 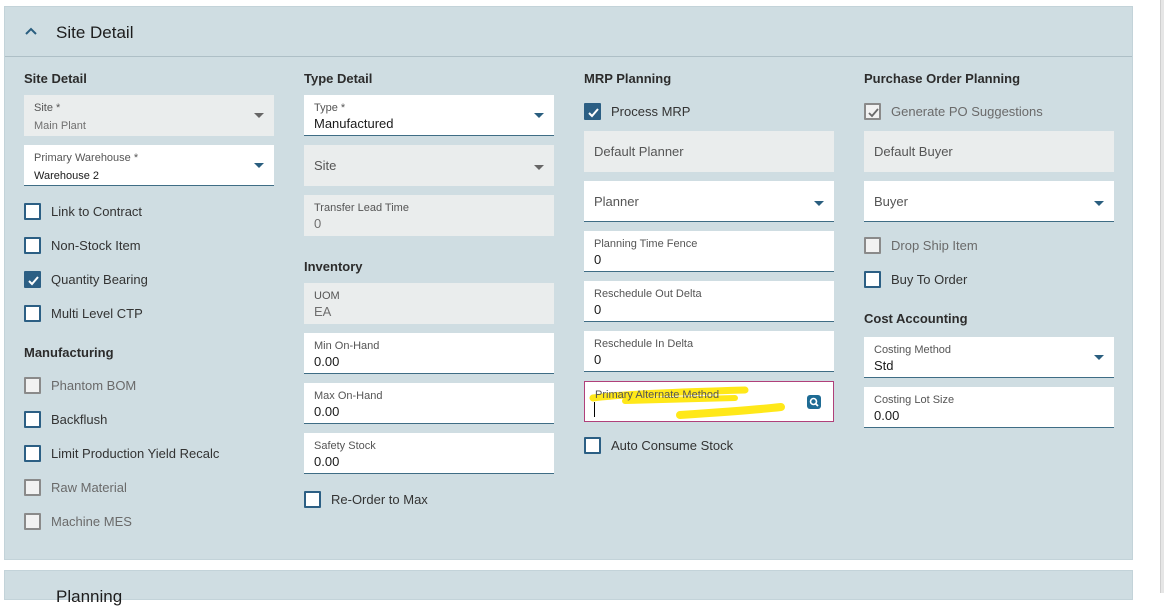 I want to click on section-title-po-planning: Purchase Order Planning, so click(x=942, y=78).